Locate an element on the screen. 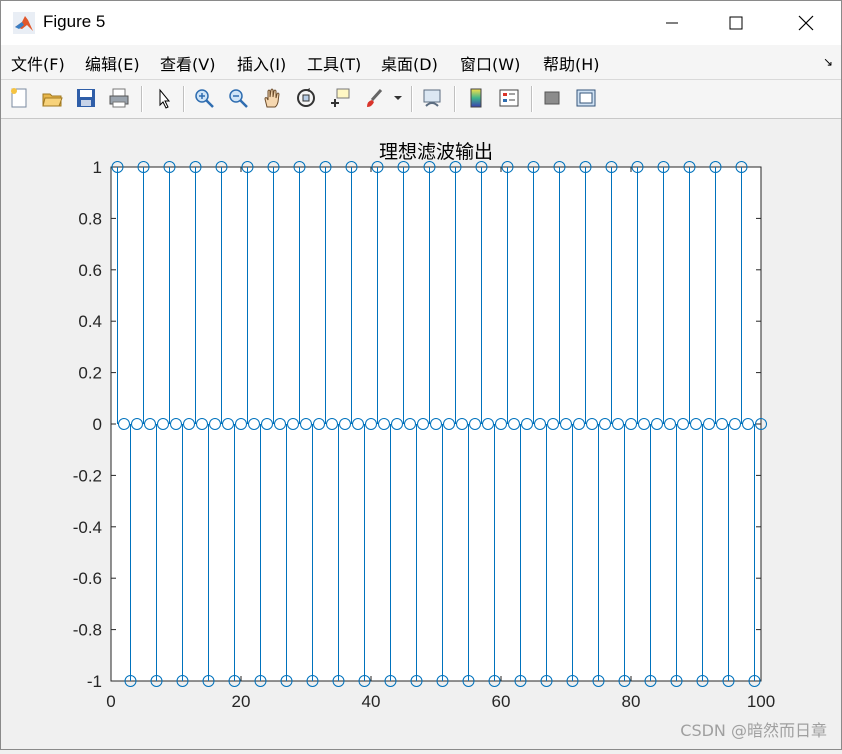 The width and height of the screenshot is (842, 754). menu-edit: 编辑(E) is located at coordinates (112, 63).